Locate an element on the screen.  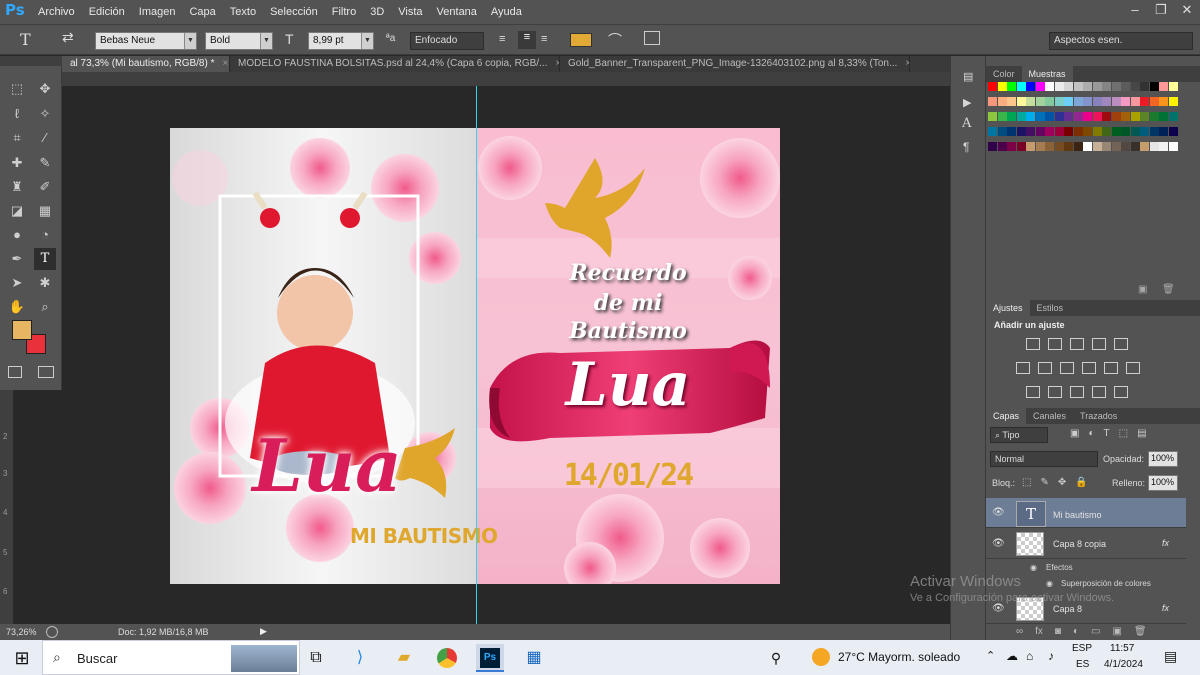
language-secondary: ES is located at coordinates (1082, 664).